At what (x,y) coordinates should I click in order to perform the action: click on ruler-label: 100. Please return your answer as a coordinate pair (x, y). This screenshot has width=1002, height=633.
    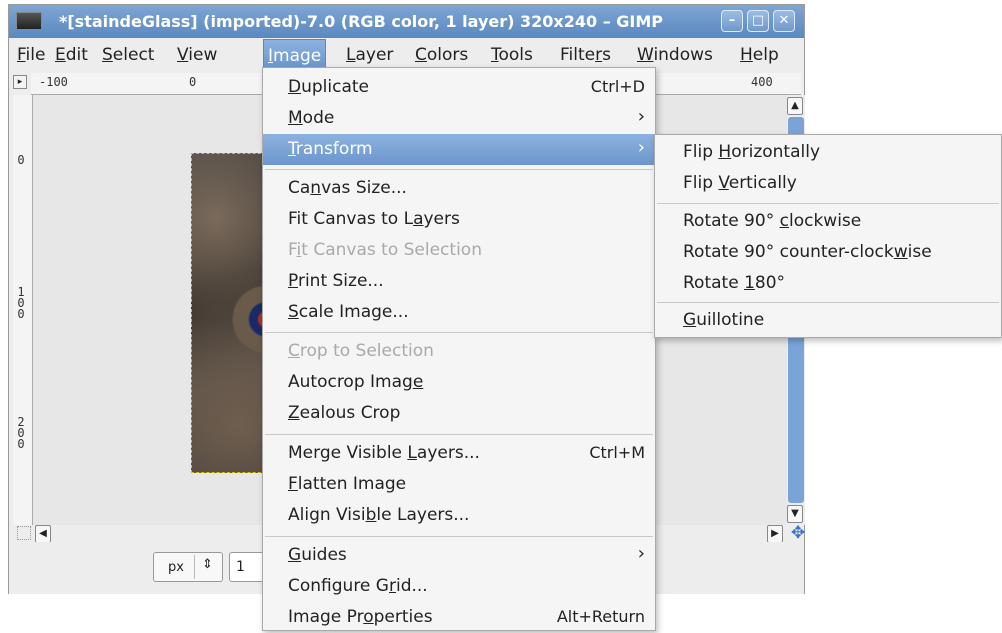
    Looking at the image, I should click on (21, 303).